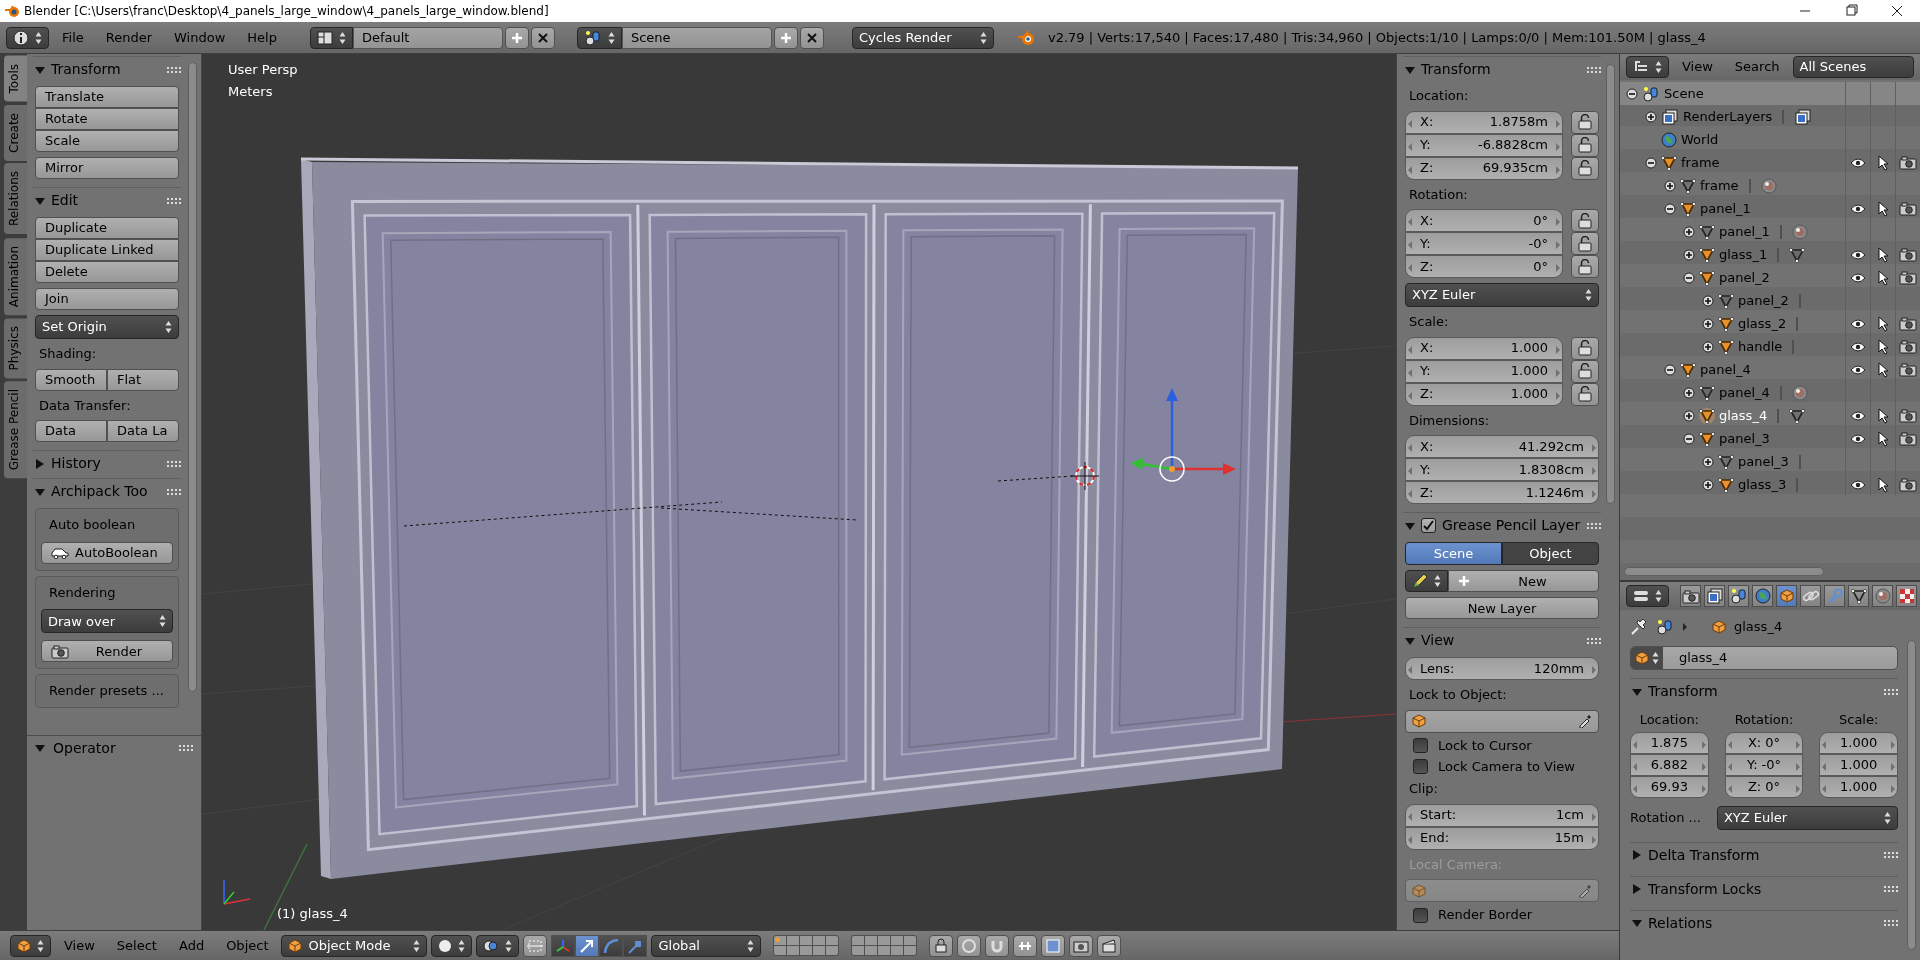 Image resolution: width=1920 pixels, height=960 pixels. What do you see at coordinates (1744, 438) in the screenshot?
I see `tree-item: panel_3` at bounding box center [1744, 438].